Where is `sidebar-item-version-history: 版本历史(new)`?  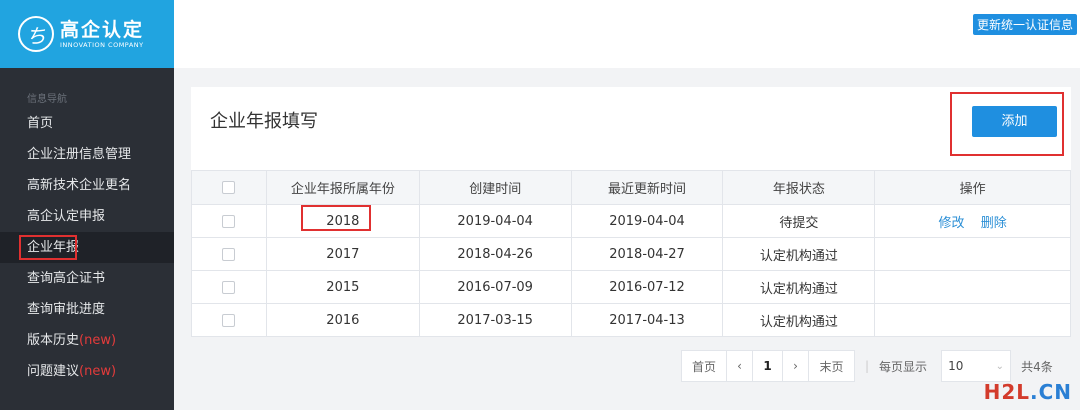 sidebar-item-version-history: 版本历史(new) is located at coordinates (87, 340).